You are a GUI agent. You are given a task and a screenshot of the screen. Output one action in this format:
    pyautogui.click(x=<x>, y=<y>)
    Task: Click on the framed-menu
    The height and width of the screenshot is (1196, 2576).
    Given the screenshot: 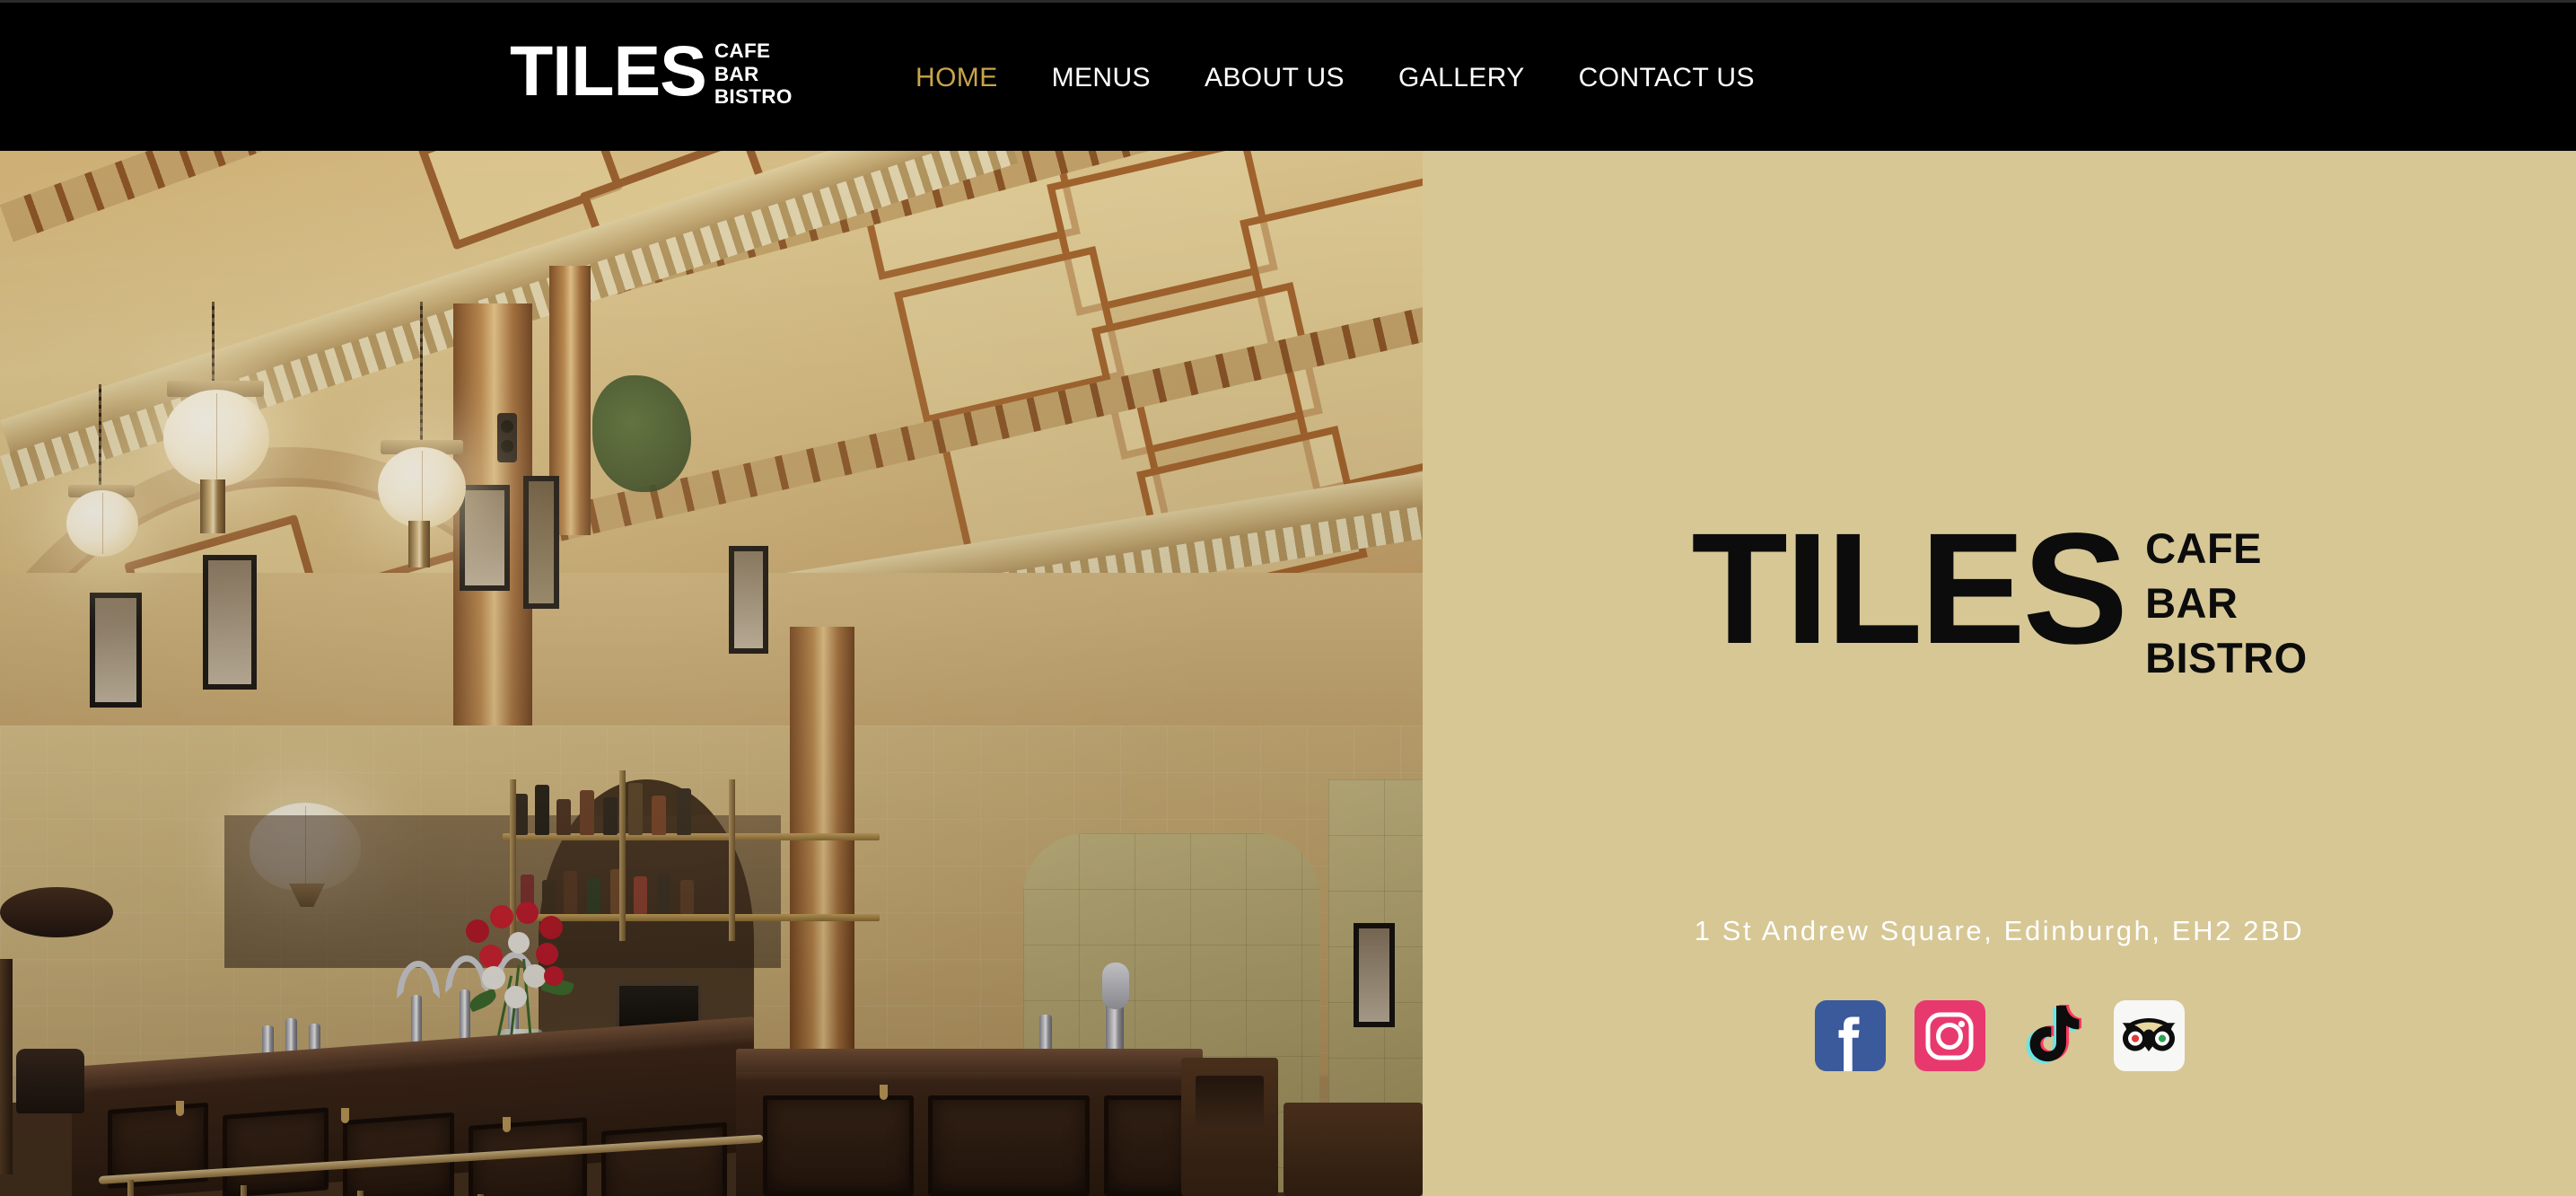 What is the action you would take?
    pyautogui.click(x=485, y=538)
    